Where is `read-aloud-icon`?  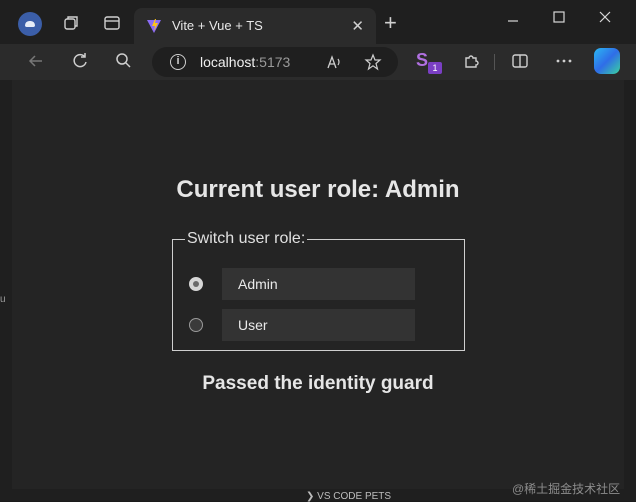 read-aloud-icon is located at coordinates (335, 62).